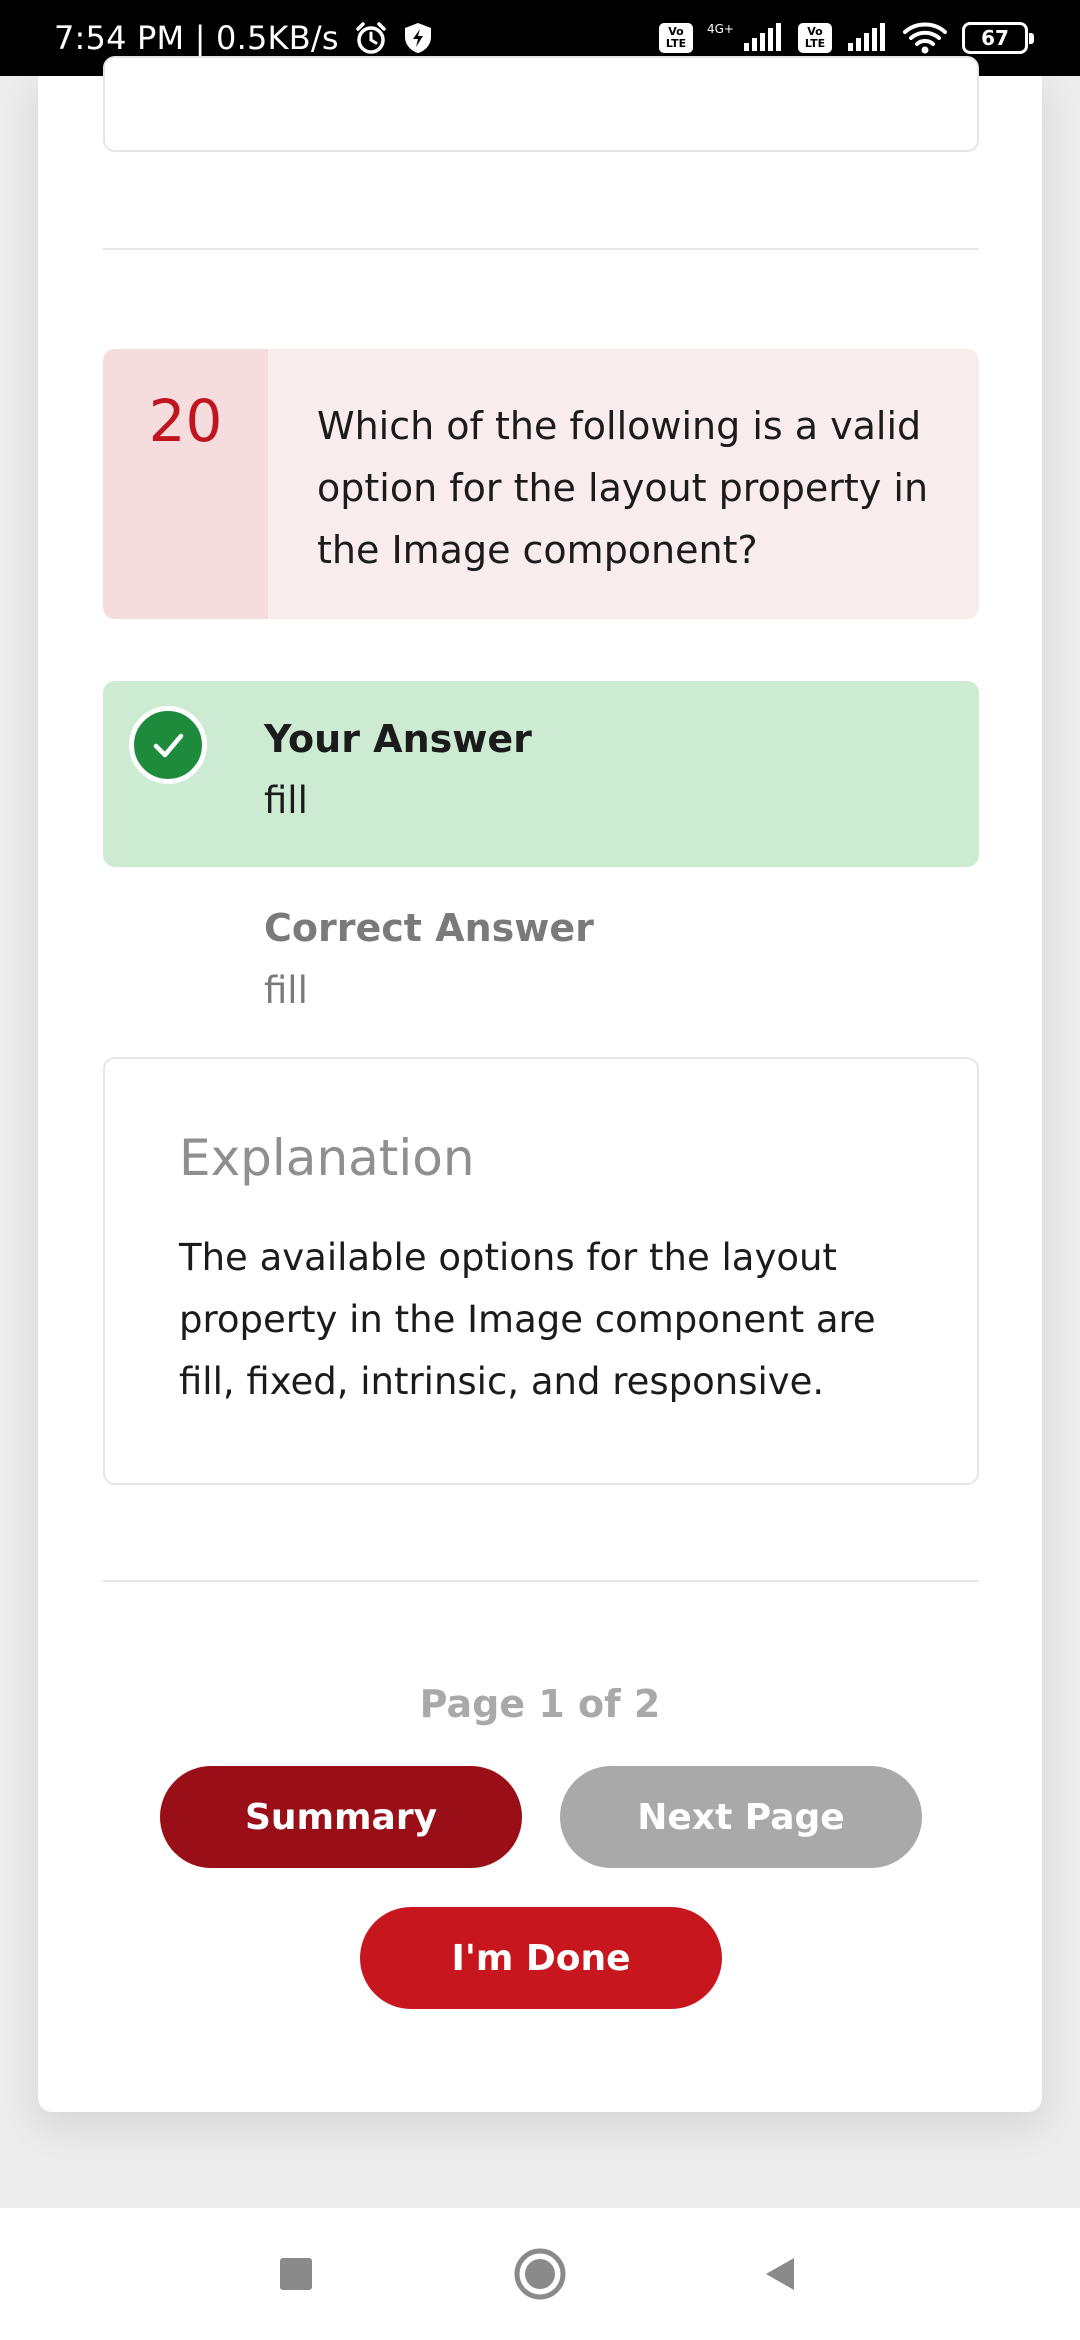 Image resolution: width=1080 pixels, height=2340 pixels. What do you see at coordinates (541, 774) in the screenshot?
I see `your-answer-block: Your Answer fill` at bounding box center [541, 774].